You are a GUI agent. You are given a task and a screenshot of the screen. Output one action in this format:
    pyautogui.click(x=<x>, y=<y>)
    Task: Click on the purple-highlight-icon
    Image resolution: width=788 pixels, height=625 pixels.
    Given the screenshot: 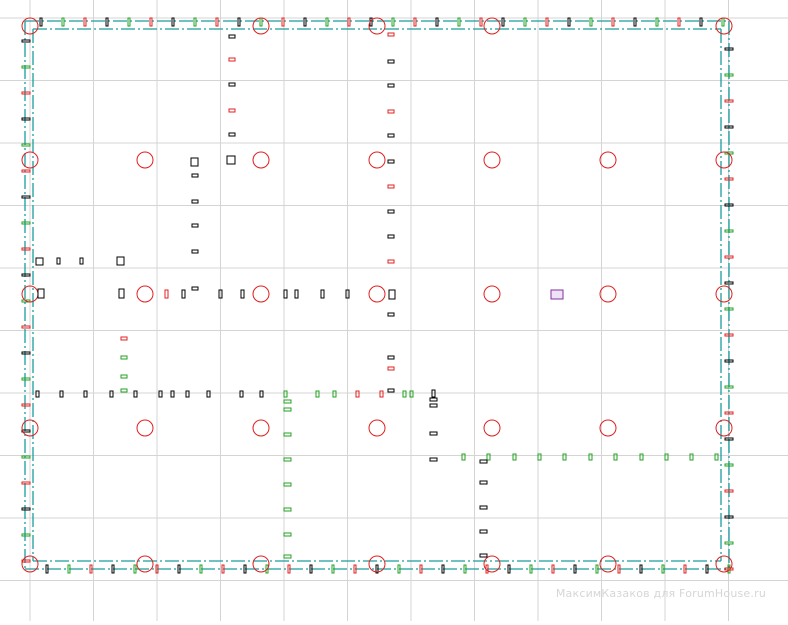 What is the action you would take?
    pyautogui.click(x=557, y=294)
    